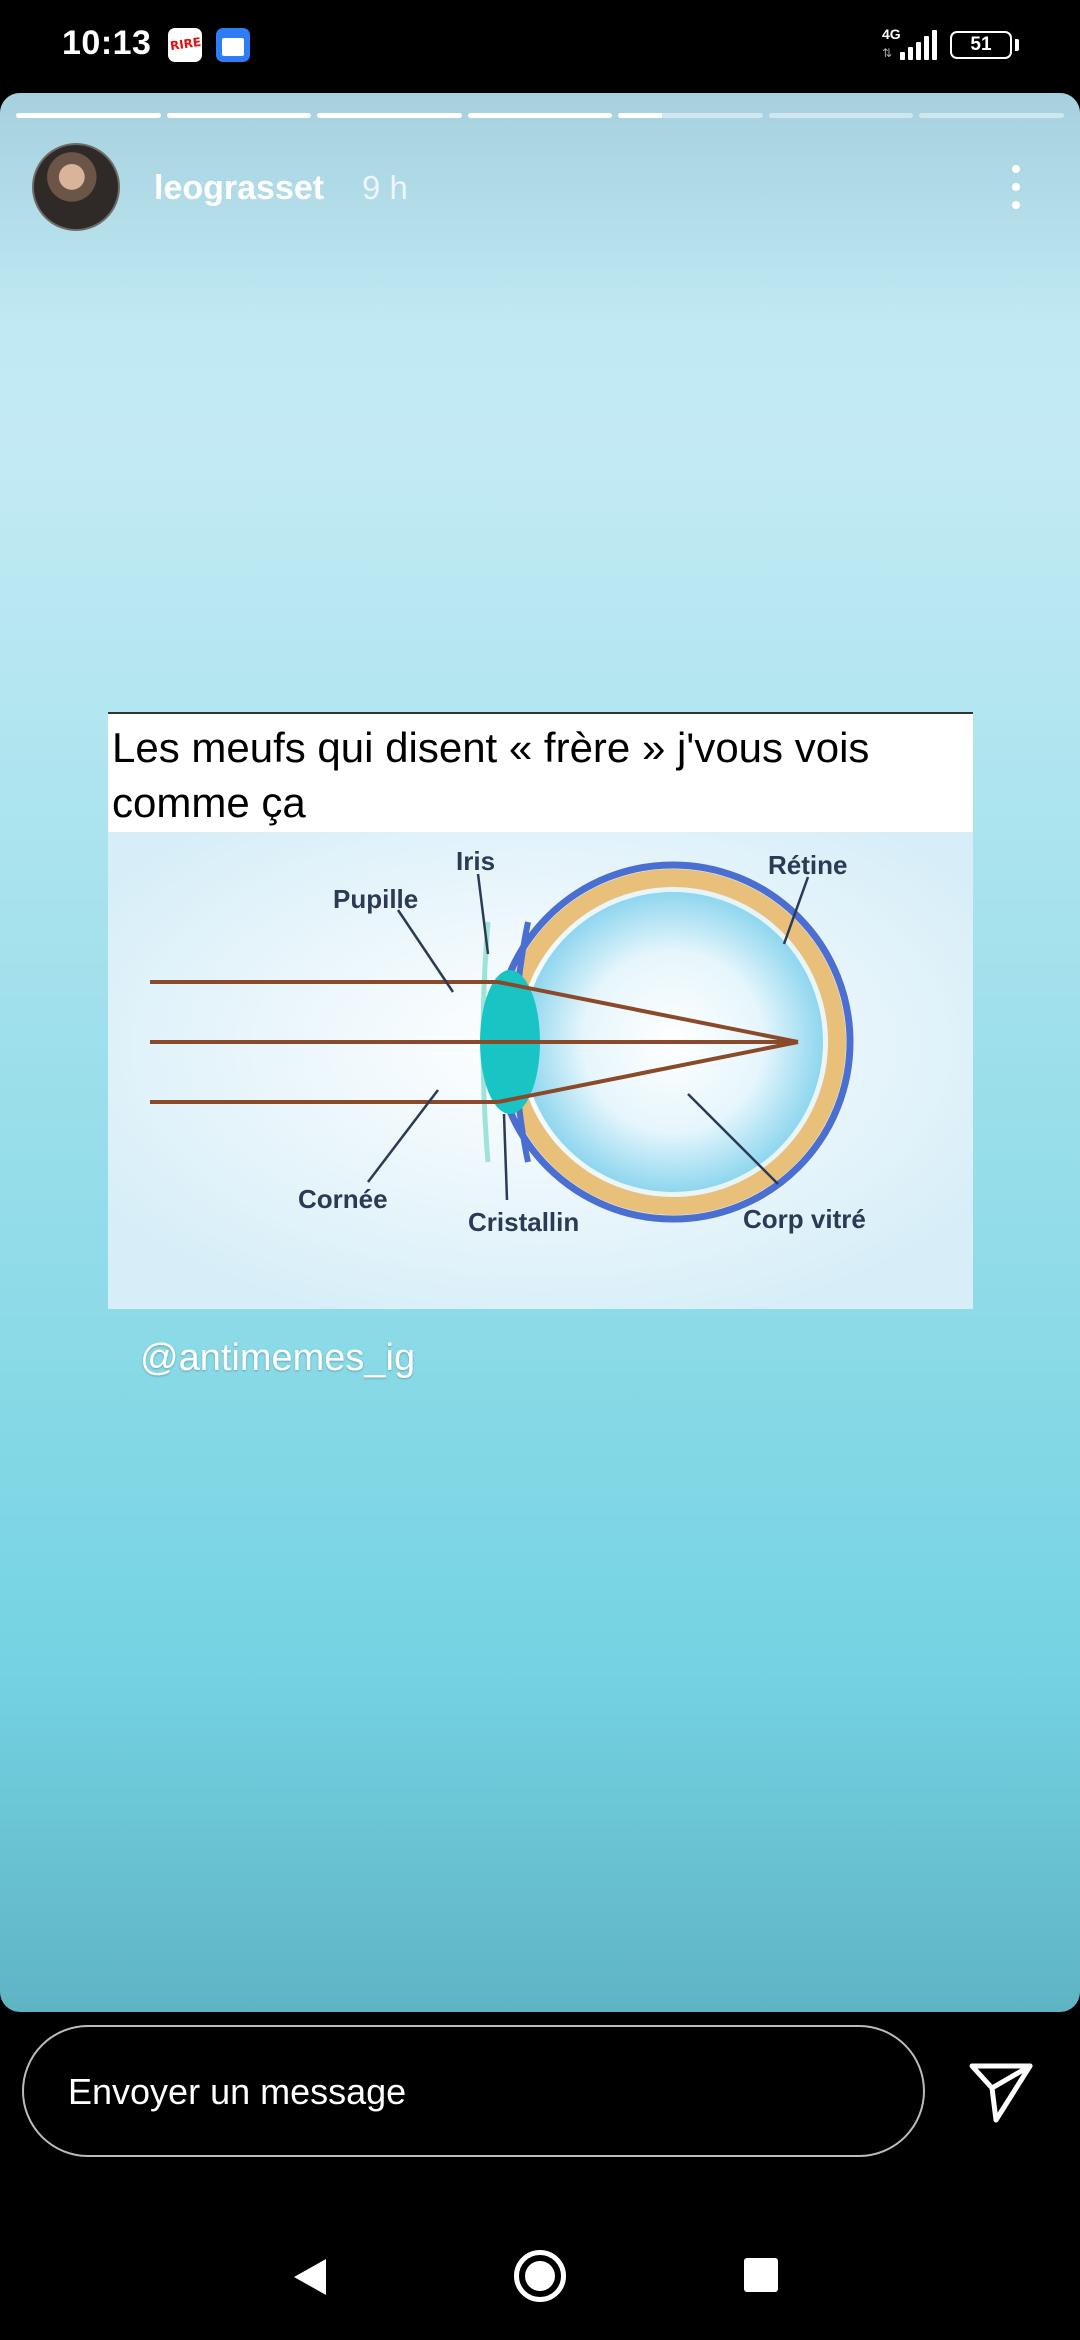 The height and width of the screenshot is (2340, 1080). Describe the element at coordinates (1016, 187) in the screenshot. I see `more-options-icon` at that location.